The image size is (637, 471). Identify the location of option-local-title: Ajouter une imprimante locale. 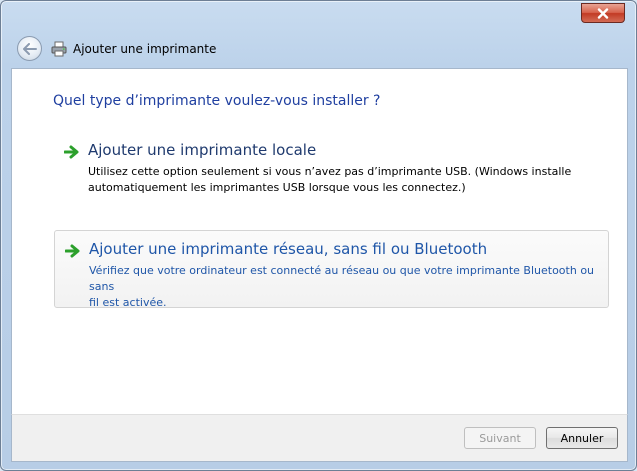
(202, 150).